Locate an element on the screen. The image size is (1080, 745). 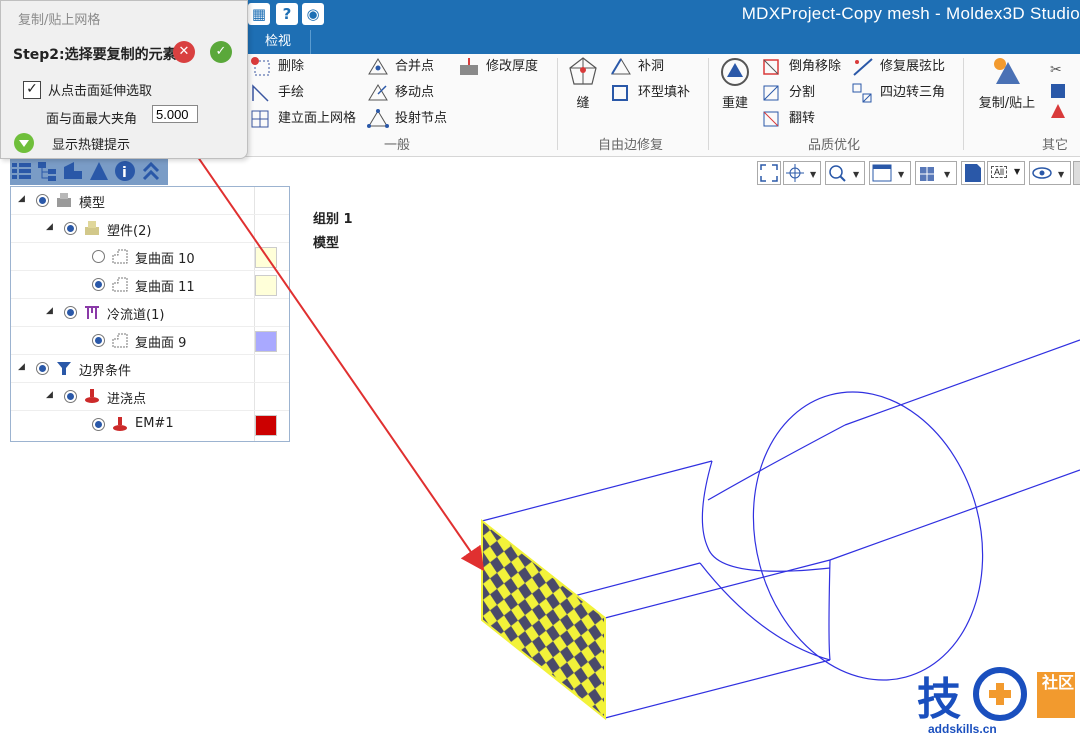
flip-button: 翻转 is located at coordinates (788, 119).